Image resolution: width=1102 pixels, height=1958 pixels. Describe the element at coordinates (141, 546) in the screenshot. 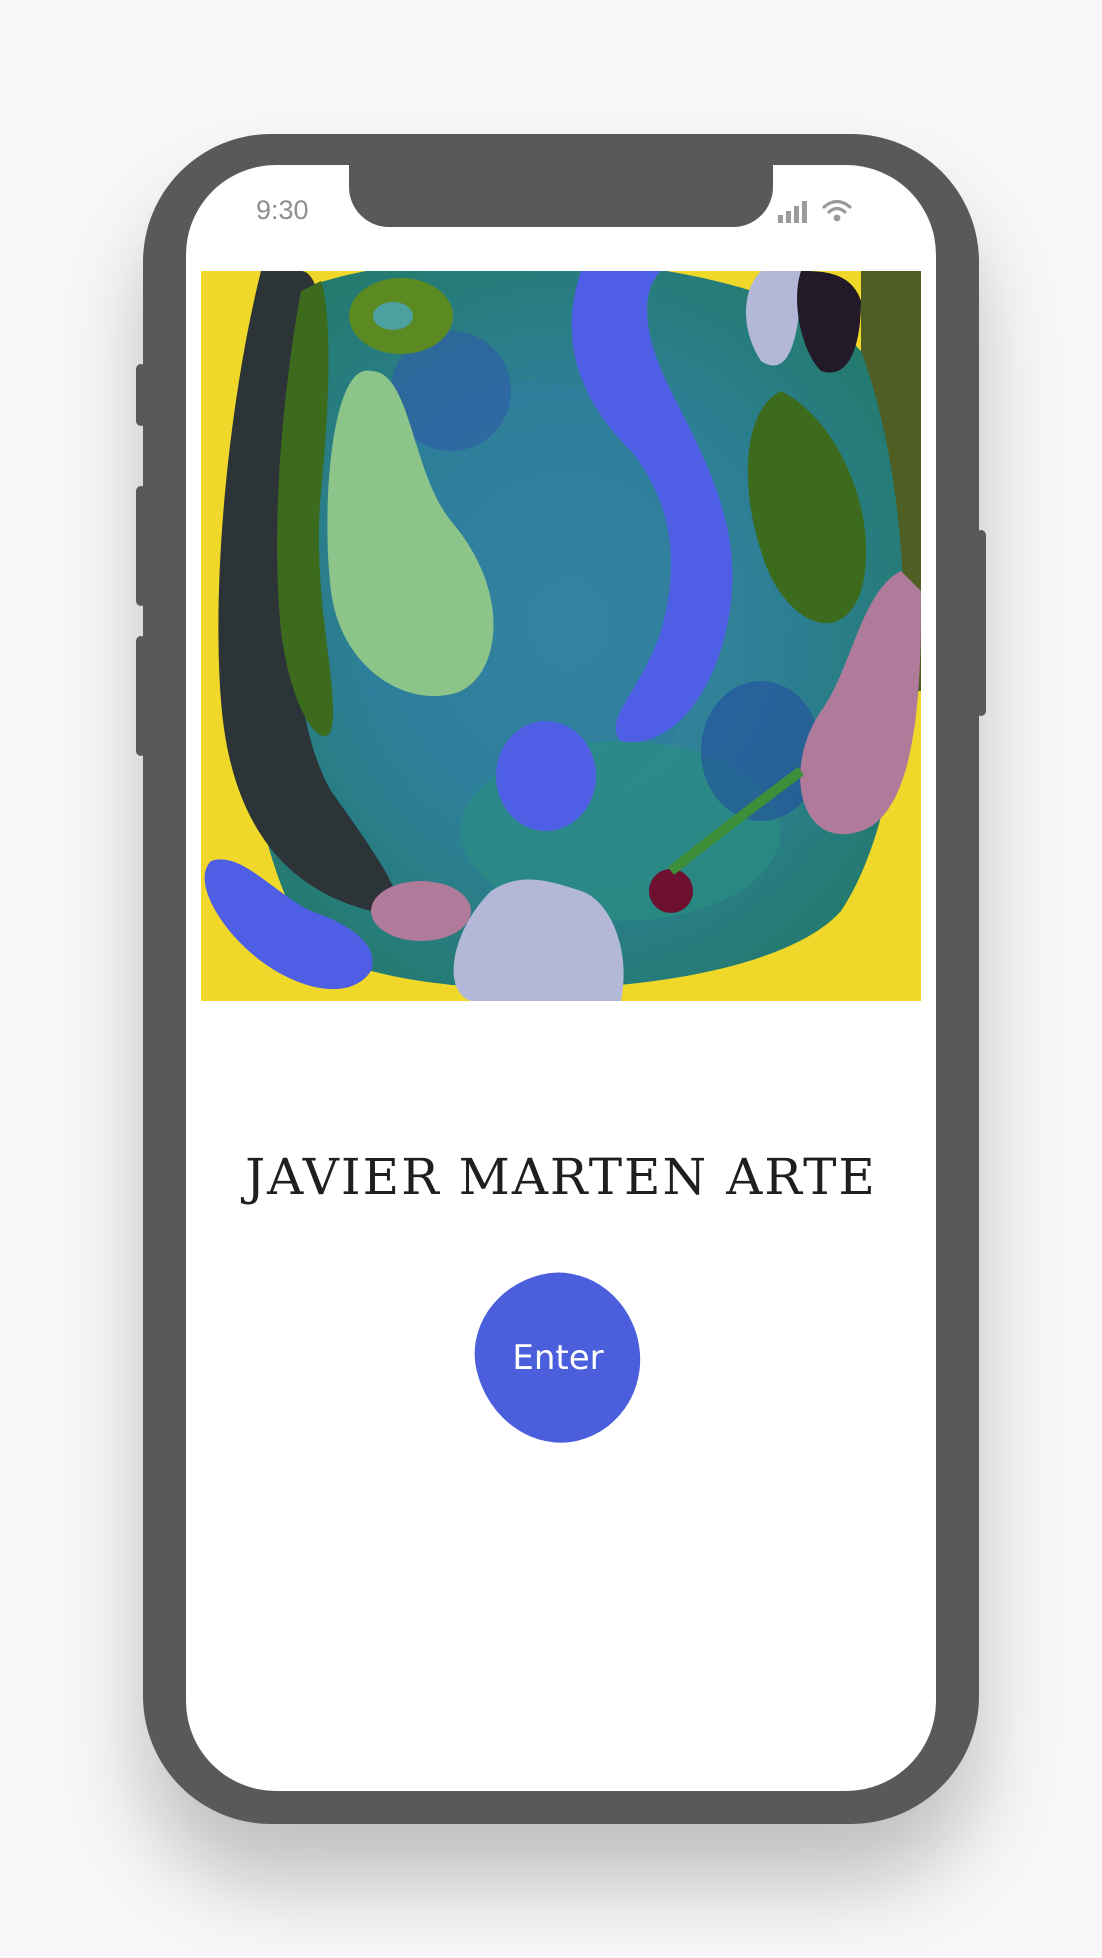

I see `phone-volume-up-button` at that location.